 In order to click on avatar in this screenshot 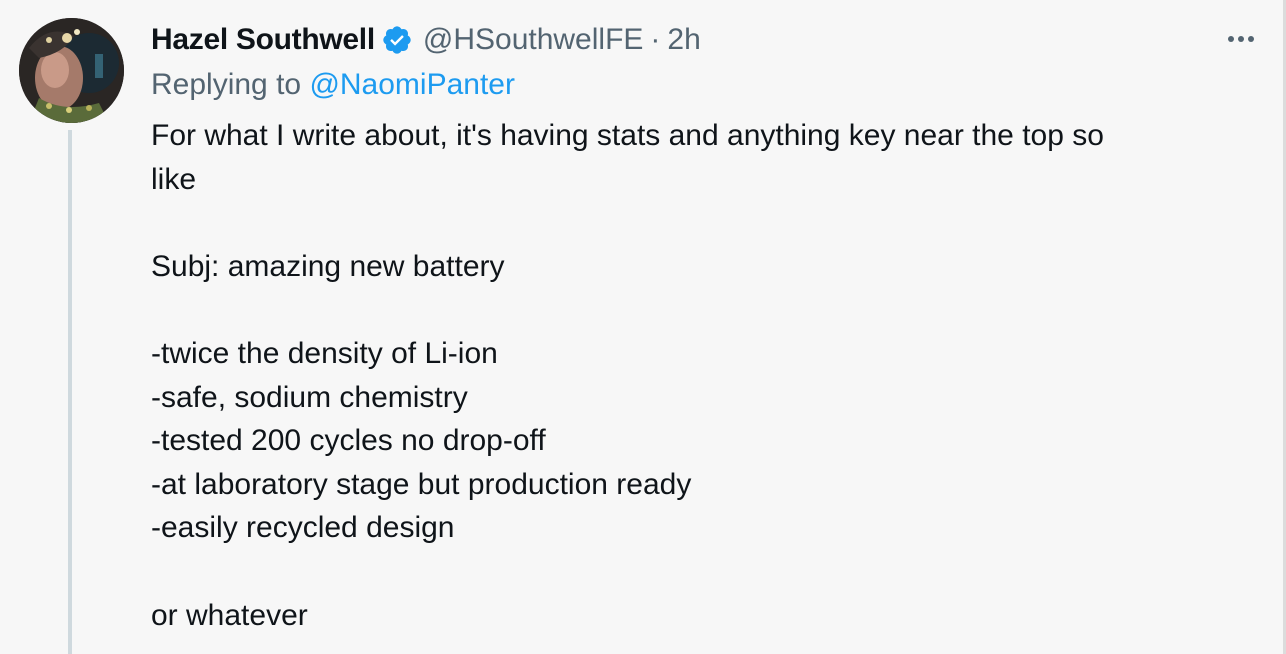, I will do `click(71, 70)`.